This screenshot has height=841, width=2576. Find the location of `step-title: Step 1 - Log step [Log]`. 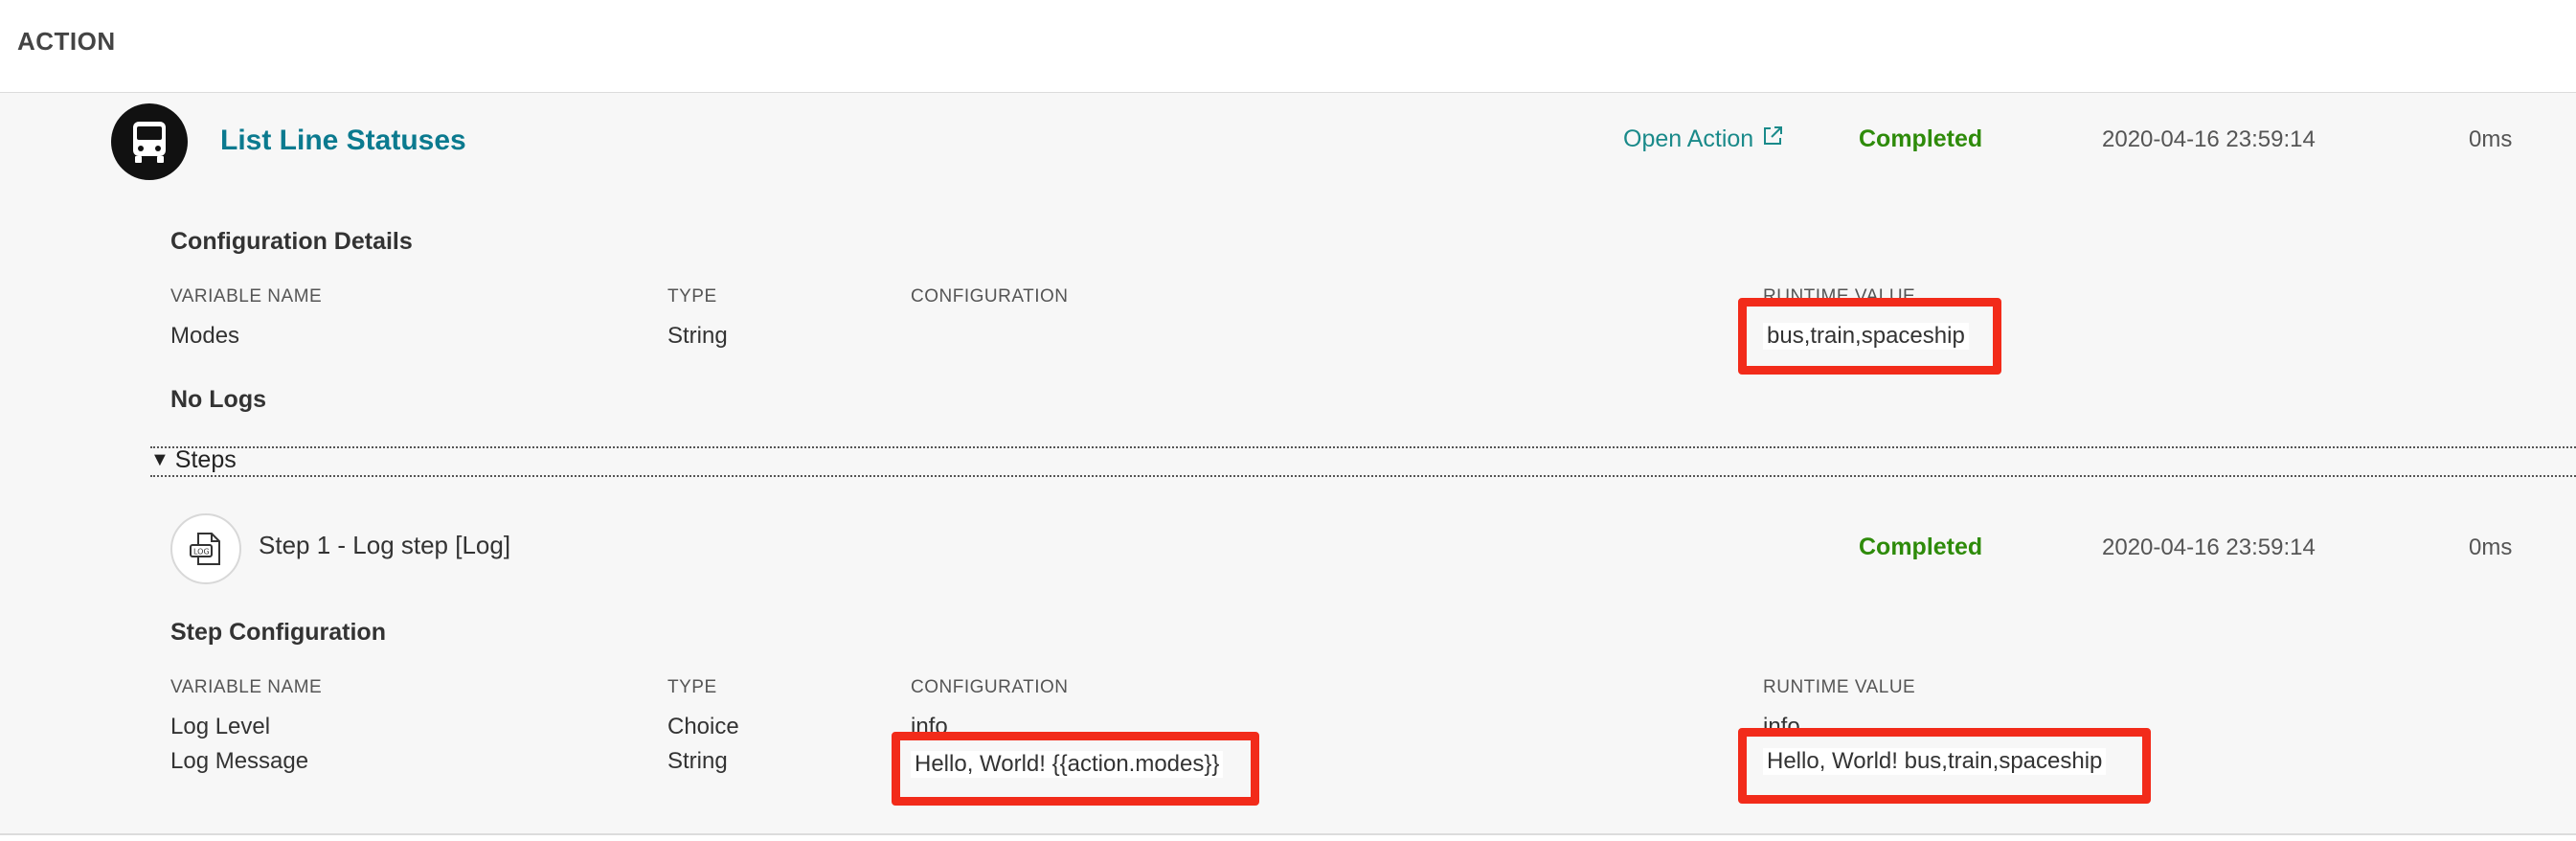

step-title: Step 1 - Log step [Log] is located at coordinates (384, 545).